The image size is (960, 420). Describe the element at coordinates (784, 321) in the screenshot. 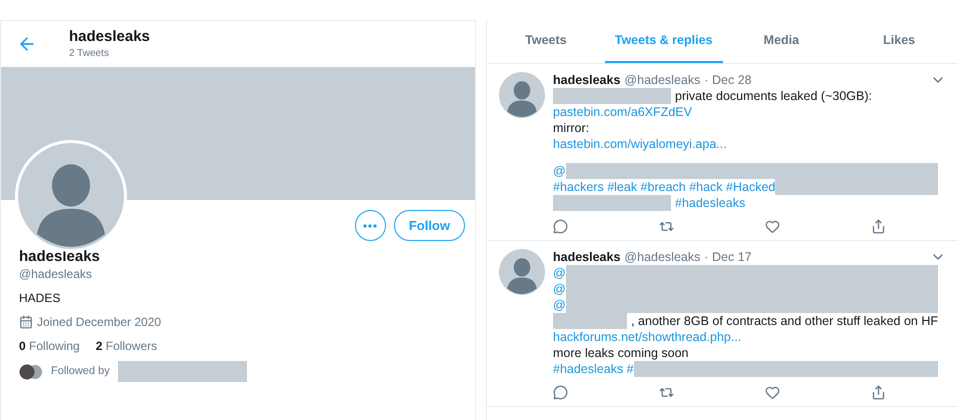

I see `tweet-text: , another 8GB of contracts and other stuff leaked on HF` at that location.